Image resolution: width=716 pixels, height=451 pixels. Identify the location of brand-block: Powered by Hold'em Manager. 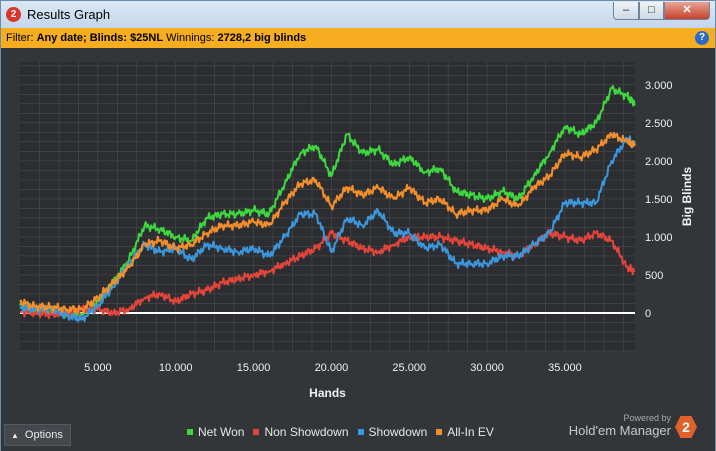
(616, 425).